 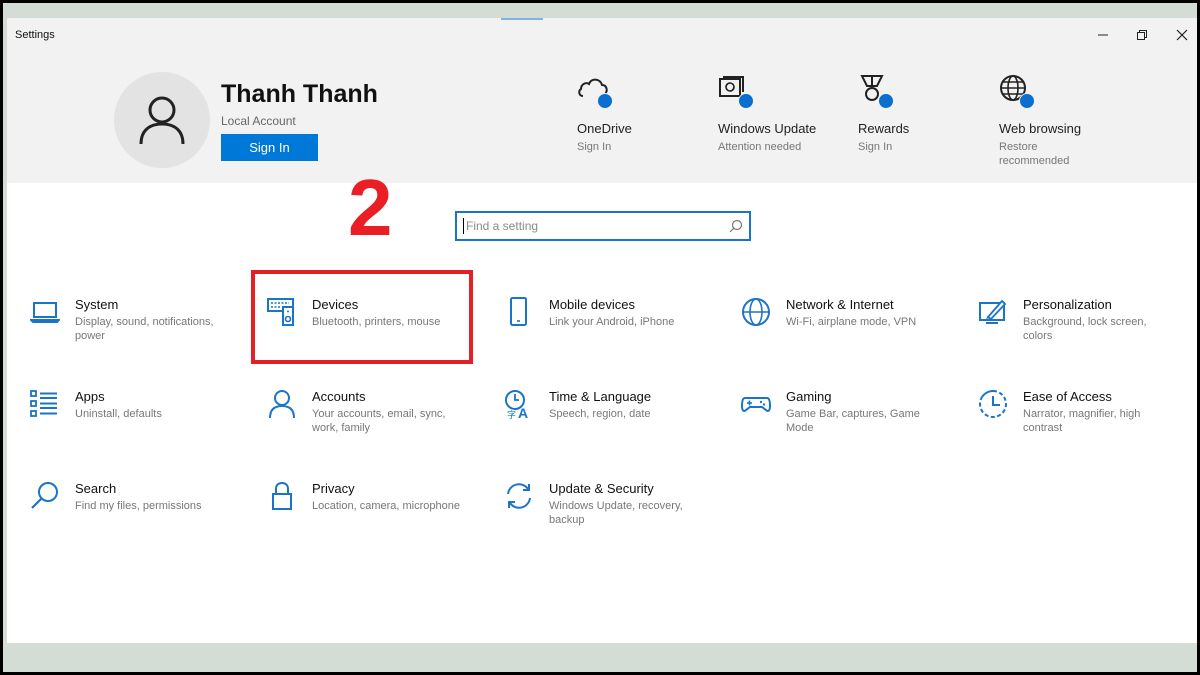 I want to click on category-title: Update & Security, so click(x=601, y=488).